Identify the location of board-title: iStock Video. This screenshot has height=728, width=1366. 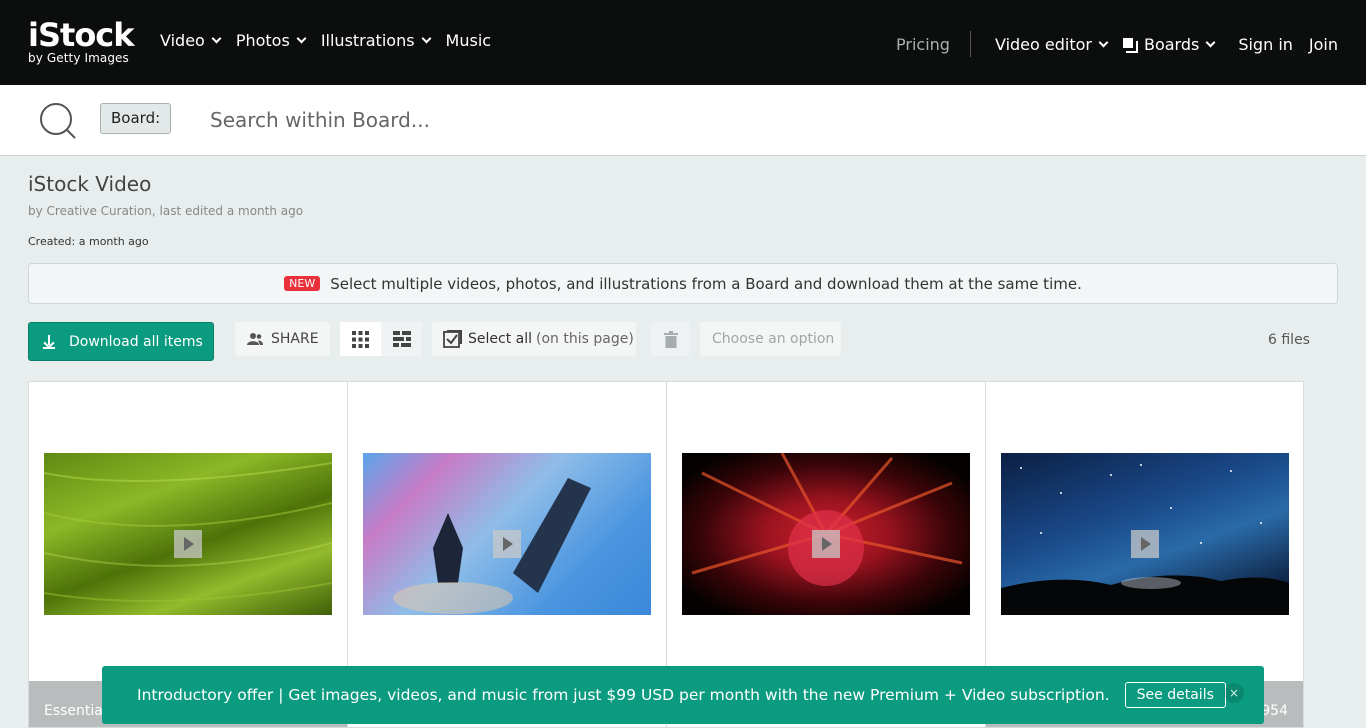
(90, 184).